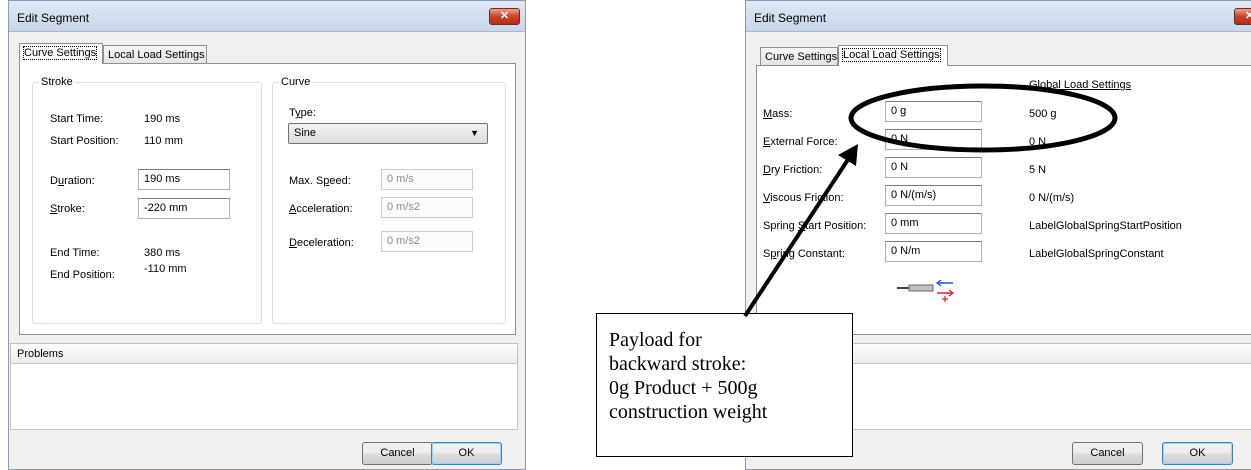 The height and width of the screenshot is (470, 1251). Describe the element at coordinates (163, 141) in the screenshot. I see `start-position-value: 110 mm` at that location.